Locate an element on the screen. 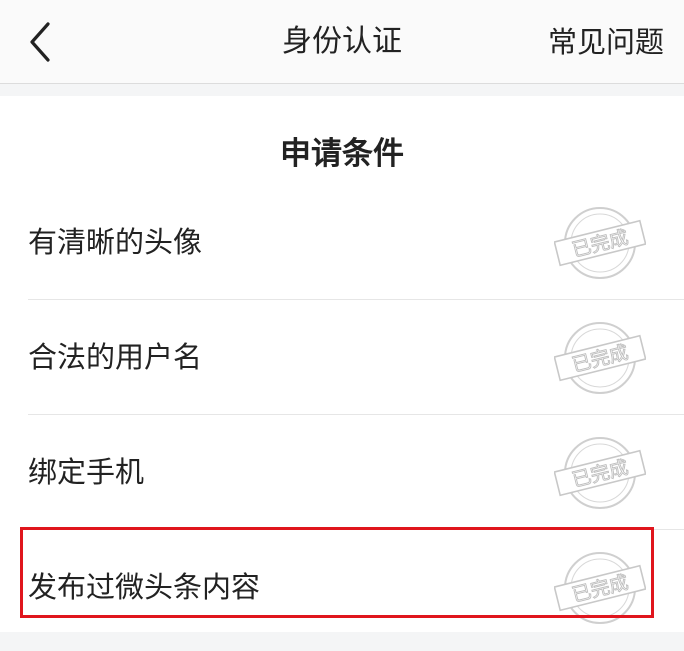  condition-label: 合法的用户名 is located at coordinates (115, 357).